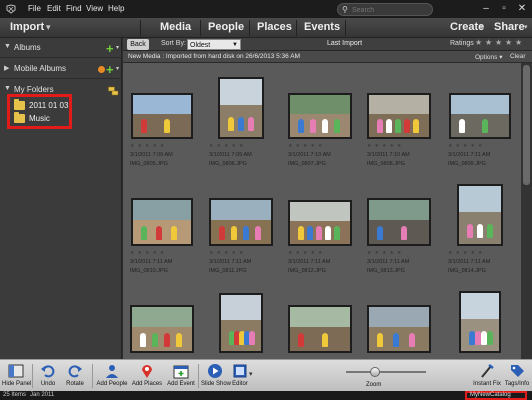 This screenshot has height=400, width=532. Describe the element at coordinates (116, 8) in the screenshot. I see `menu-help: Help` at that location.